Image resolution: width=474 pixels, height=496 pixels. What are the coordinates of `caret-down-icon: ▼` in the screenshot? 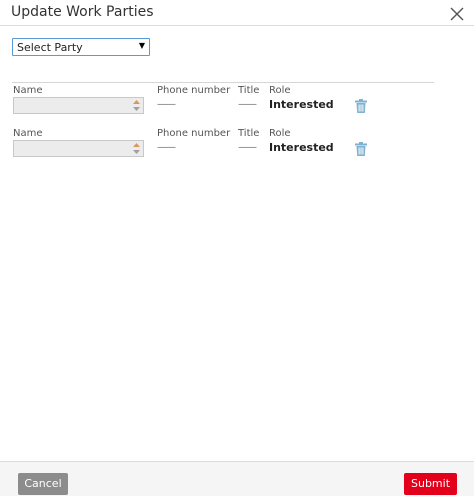 It's located at (141, 45).